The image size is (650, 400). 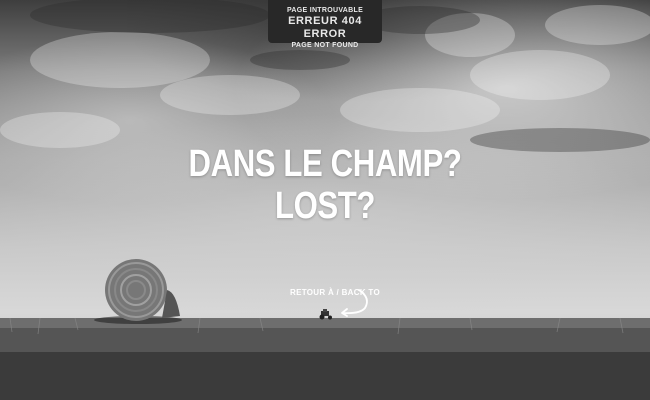 What do you see at coordinates (325, 314) in the screenshot?
I see `tractor-icon` at bounding box center [325, 314].